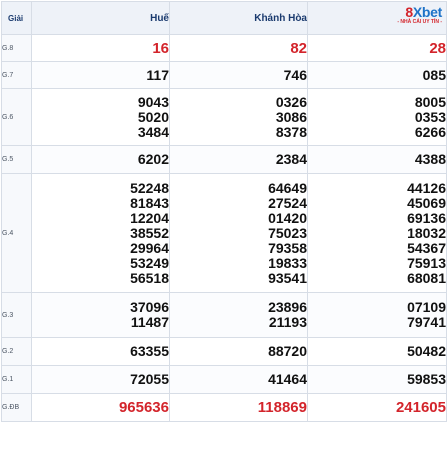 The image size is (447, 449). I want to click on result-number: 4388, so click(430, 159).